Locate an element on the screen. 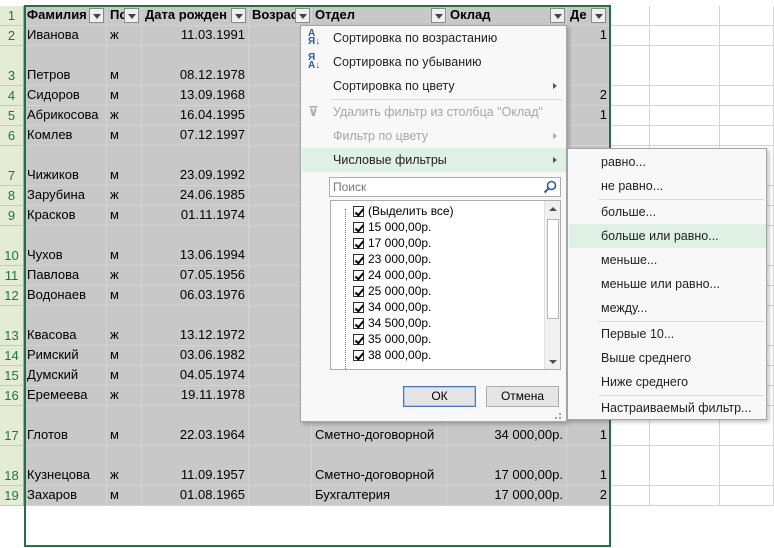 Image resolution: width=774 pixels, height=548 pixels. row-header: 15 is located at coordinates (12, 376).